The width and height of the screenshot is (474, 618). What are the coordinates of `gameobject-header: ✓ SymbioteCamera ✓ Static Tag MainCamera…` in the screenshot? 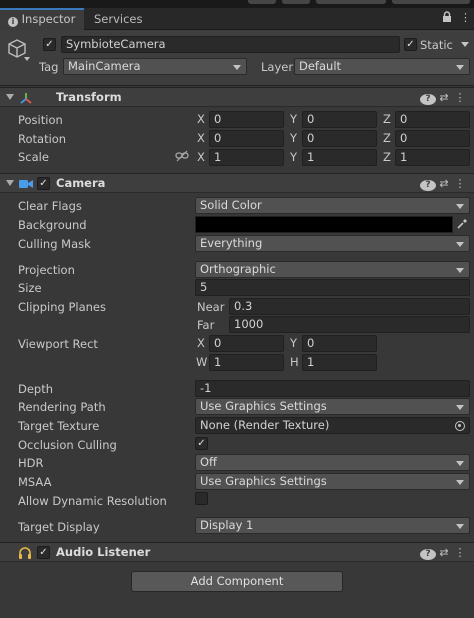 It's located at (237, 58).